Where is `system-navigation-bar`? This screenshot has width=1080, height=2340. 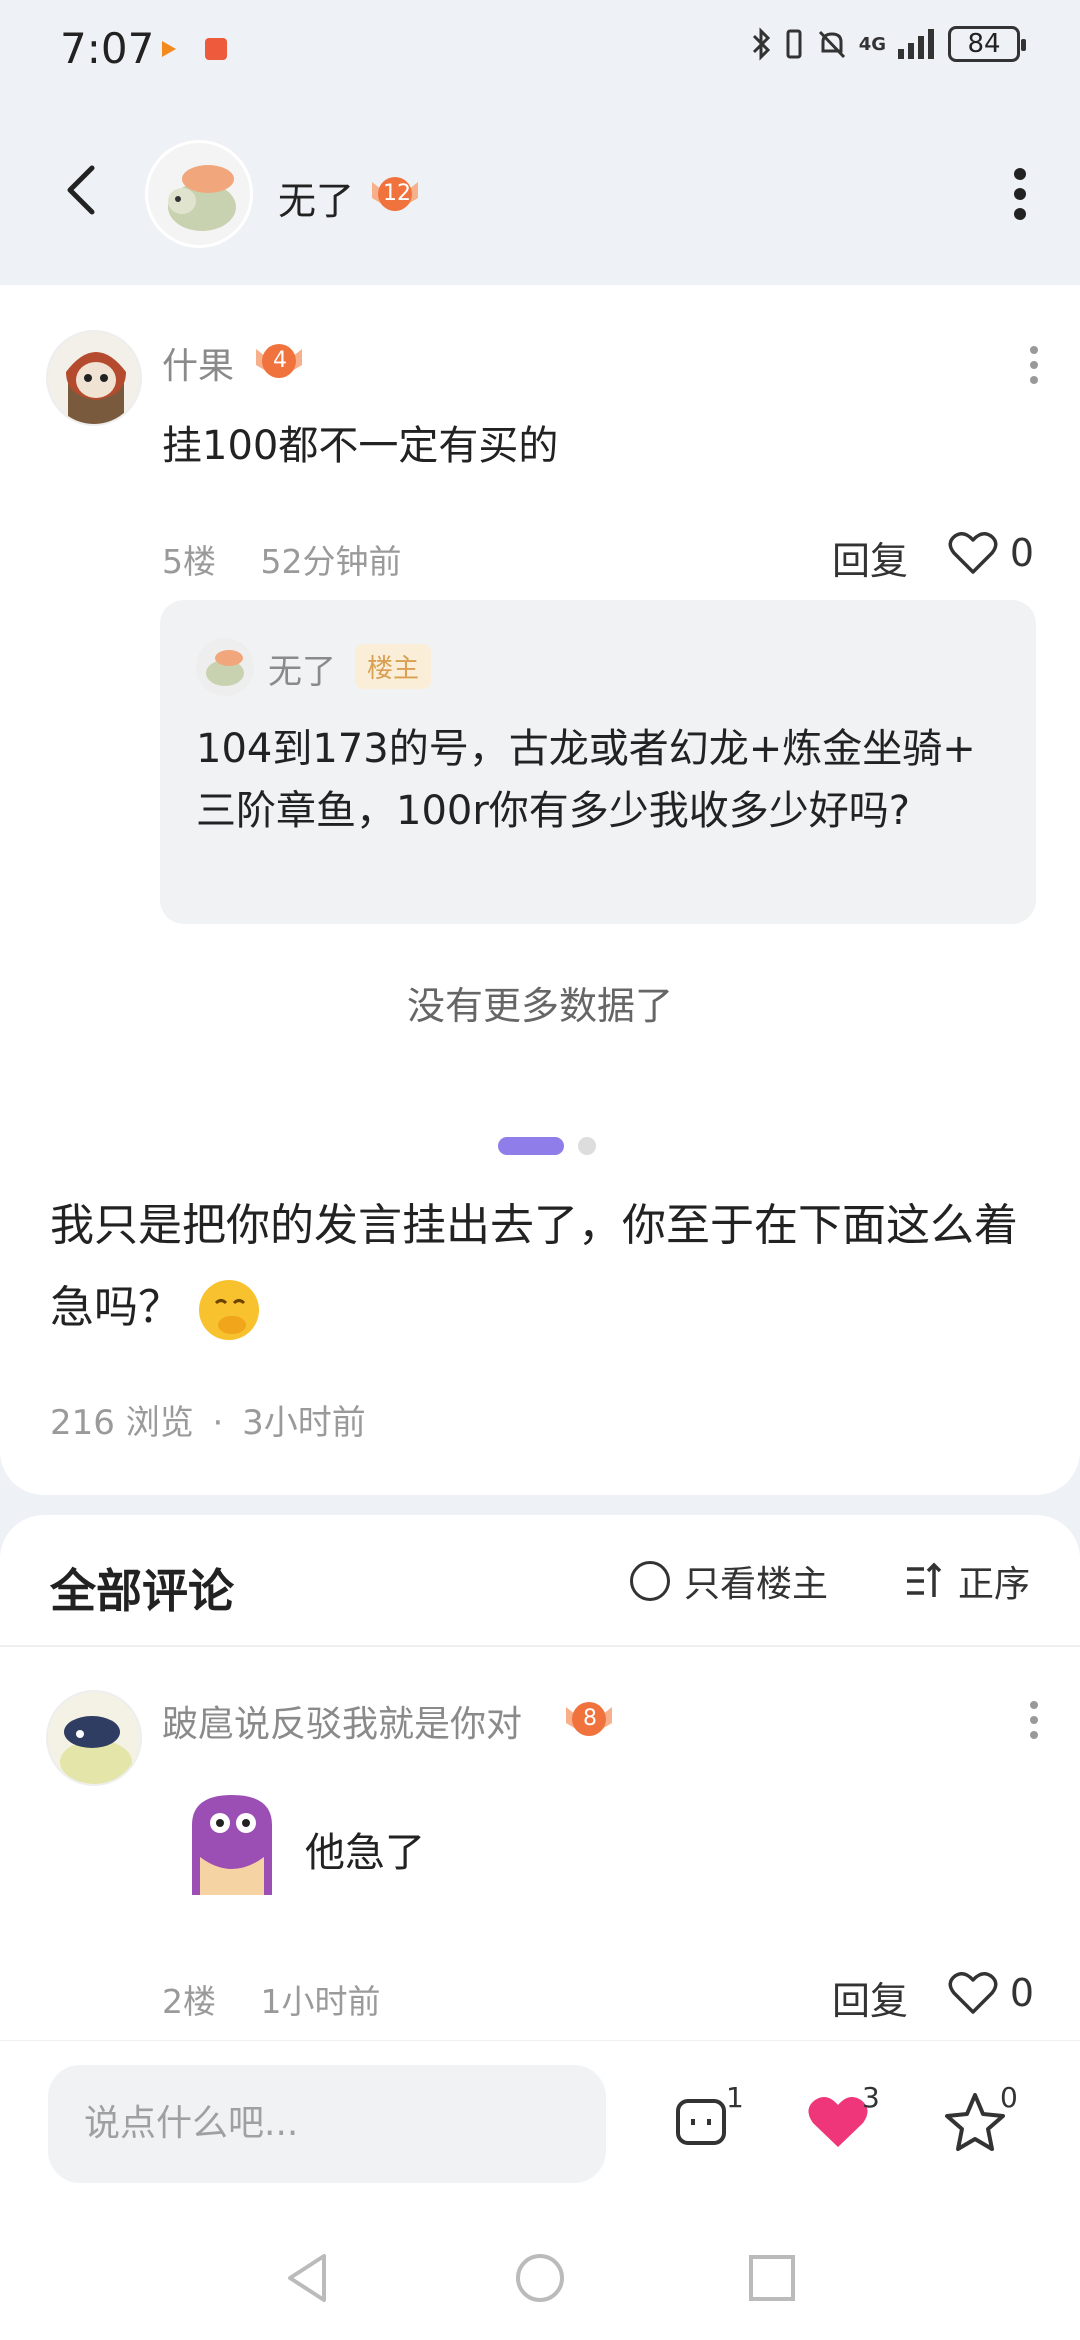 system-navigation-bar is located at coordinates (540, 2270).